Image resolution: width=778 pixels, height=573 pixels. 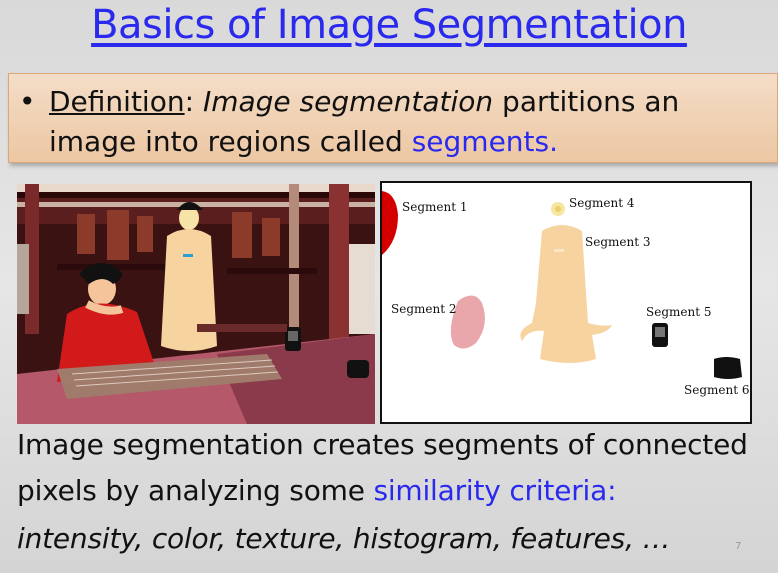 What do you see at coordinates (738, 546) in the screenshot?
I see `page-number: 7` at bounding box center [738, 546].